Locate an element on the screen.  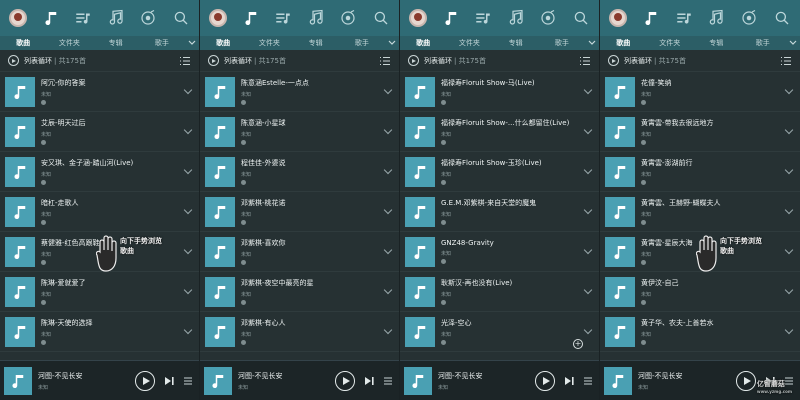
song-row: 安又琪、金子涵-踏山河(Live) 未知 is located at coordinates (99, 172).